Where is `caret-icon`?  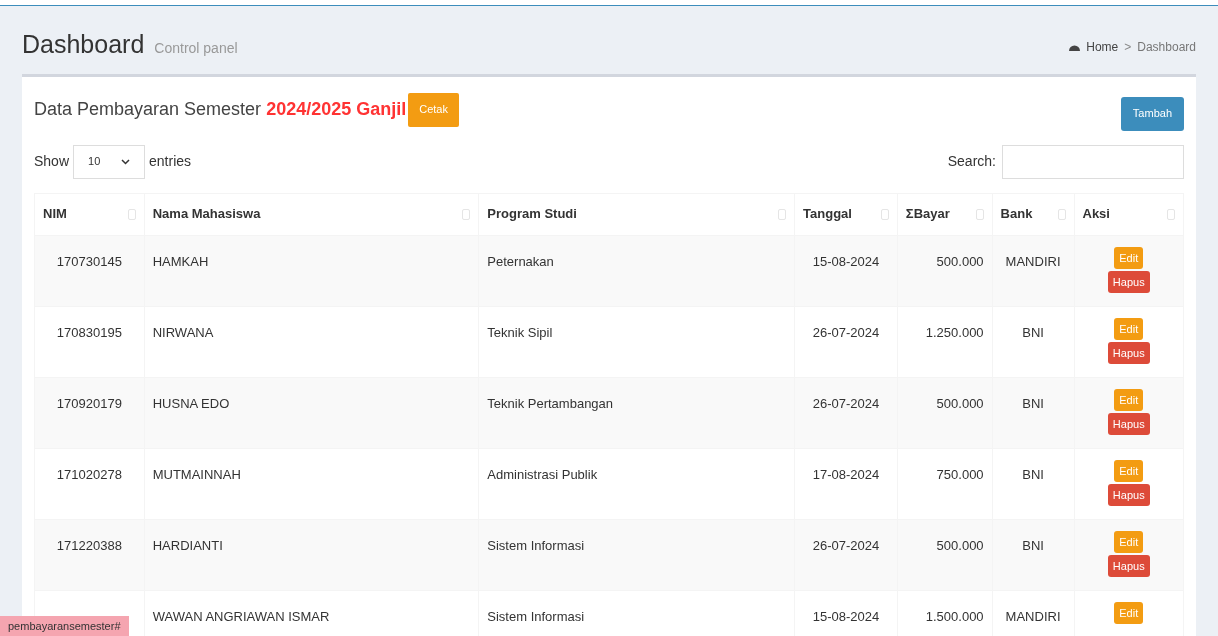 caret-icon is located at coordinates (126, 161).